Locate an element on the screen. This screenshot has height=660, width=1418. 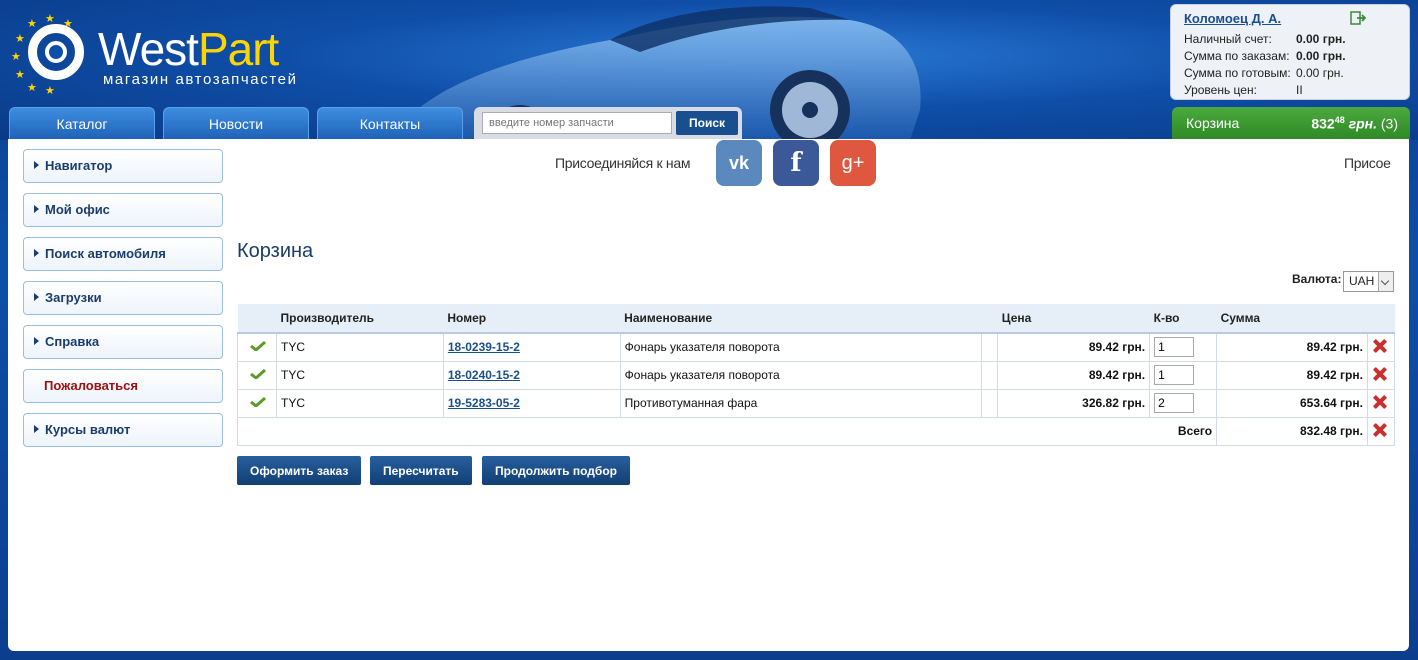
part-number-link: 18-0240-15-2 is located at coordinates (484, 375).